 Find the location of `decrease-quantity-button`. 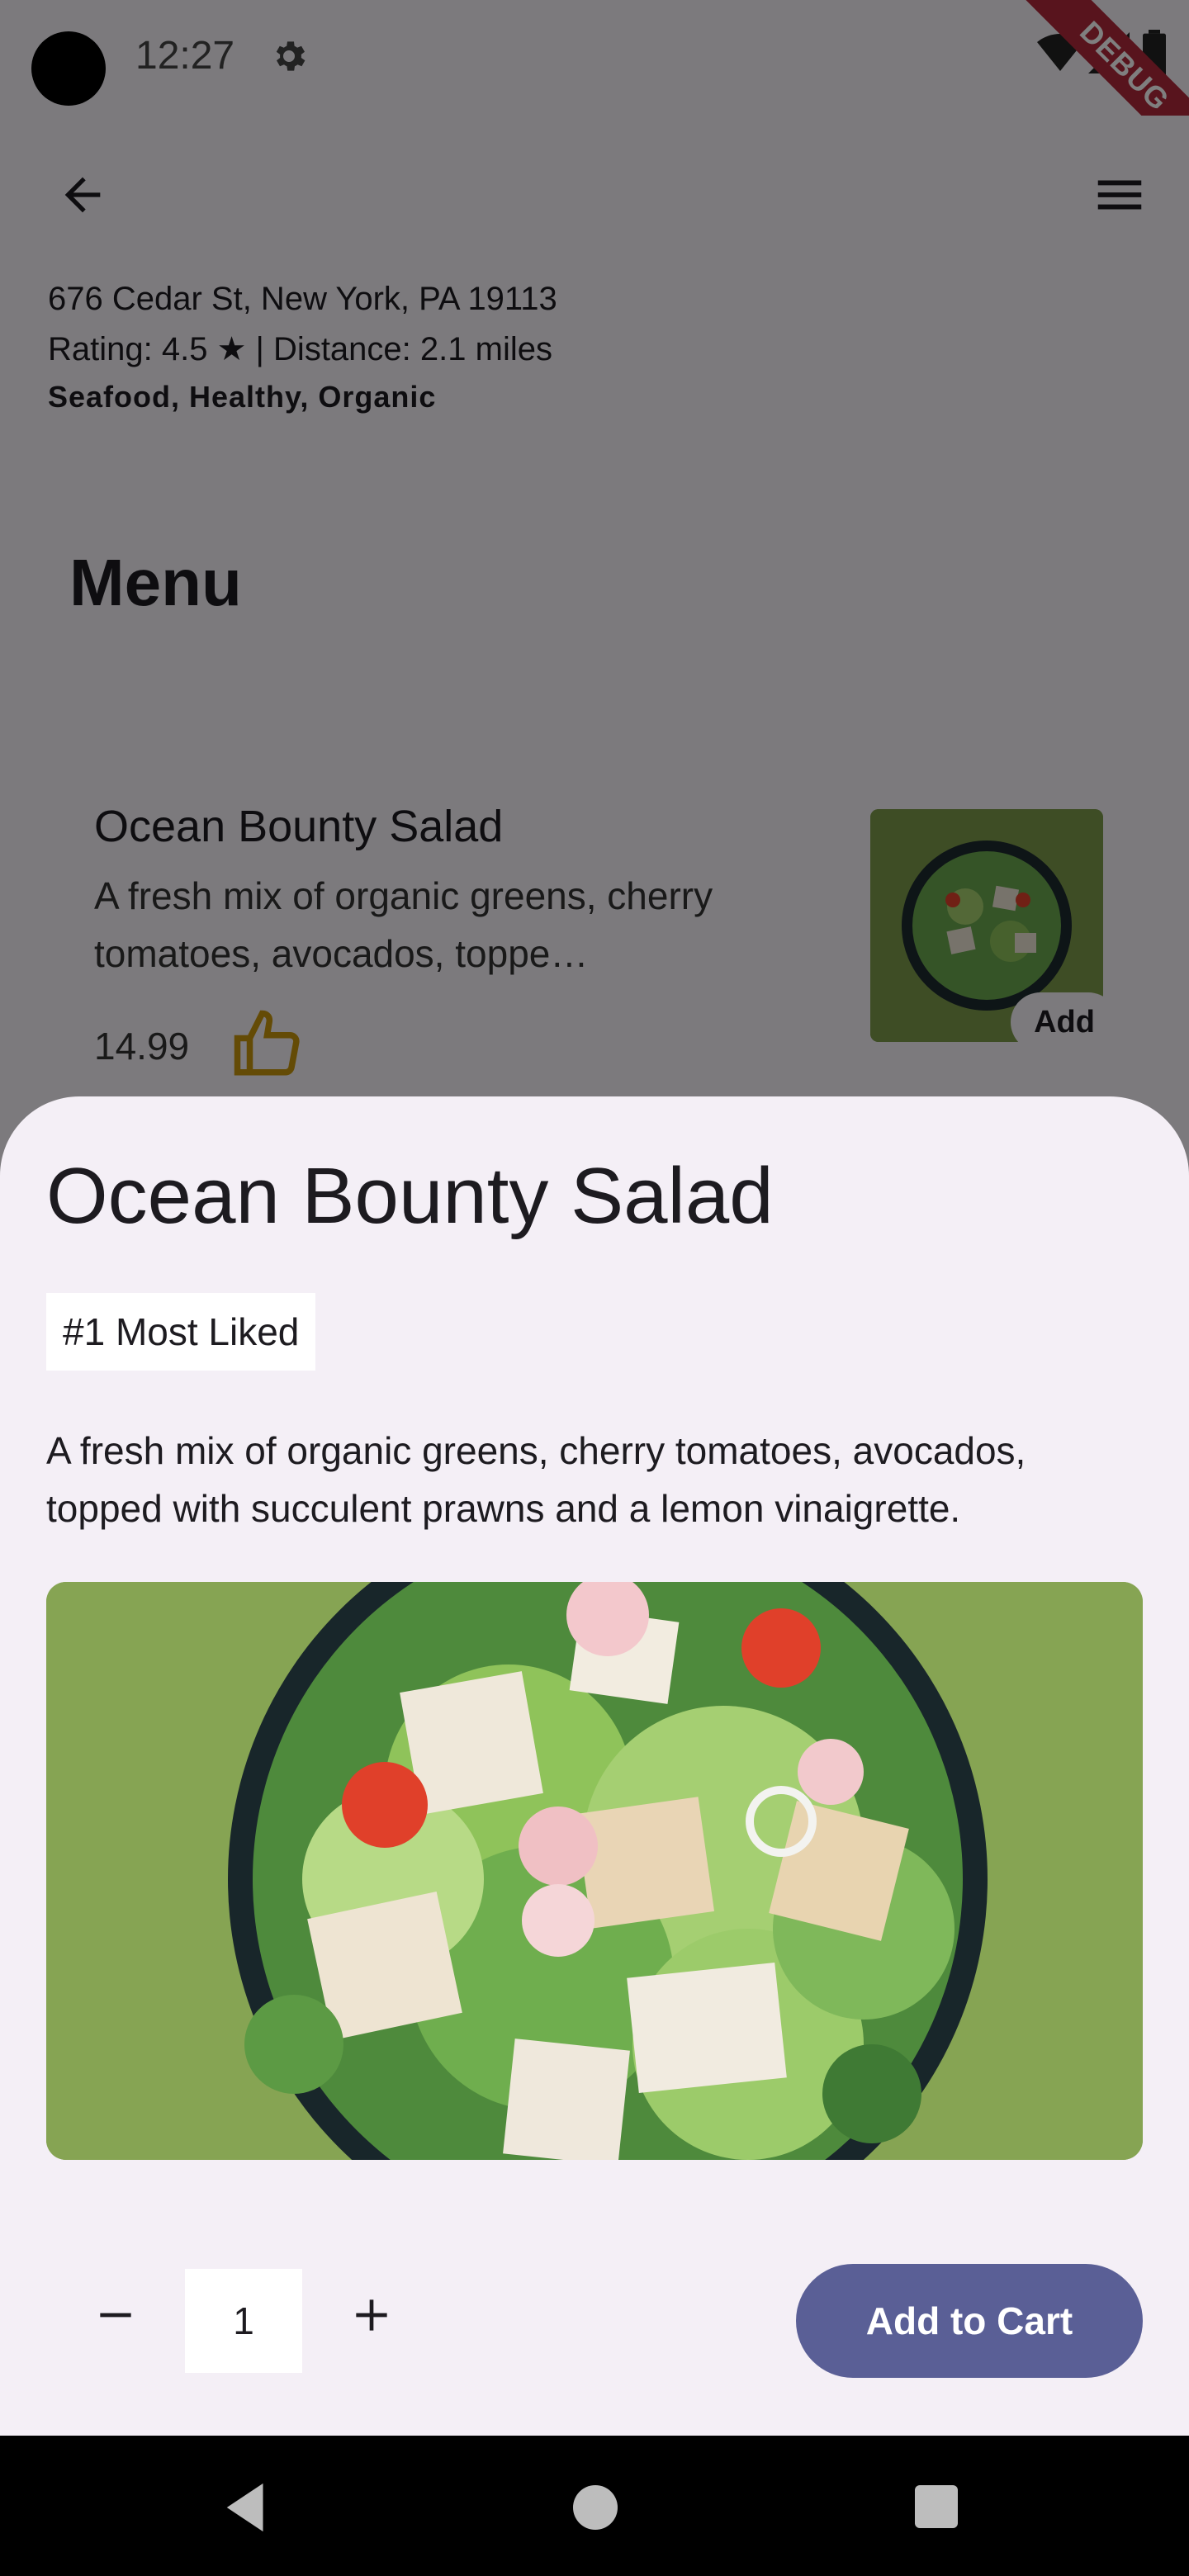

decrease-quantity-button is located at coordinates (115, 2315).